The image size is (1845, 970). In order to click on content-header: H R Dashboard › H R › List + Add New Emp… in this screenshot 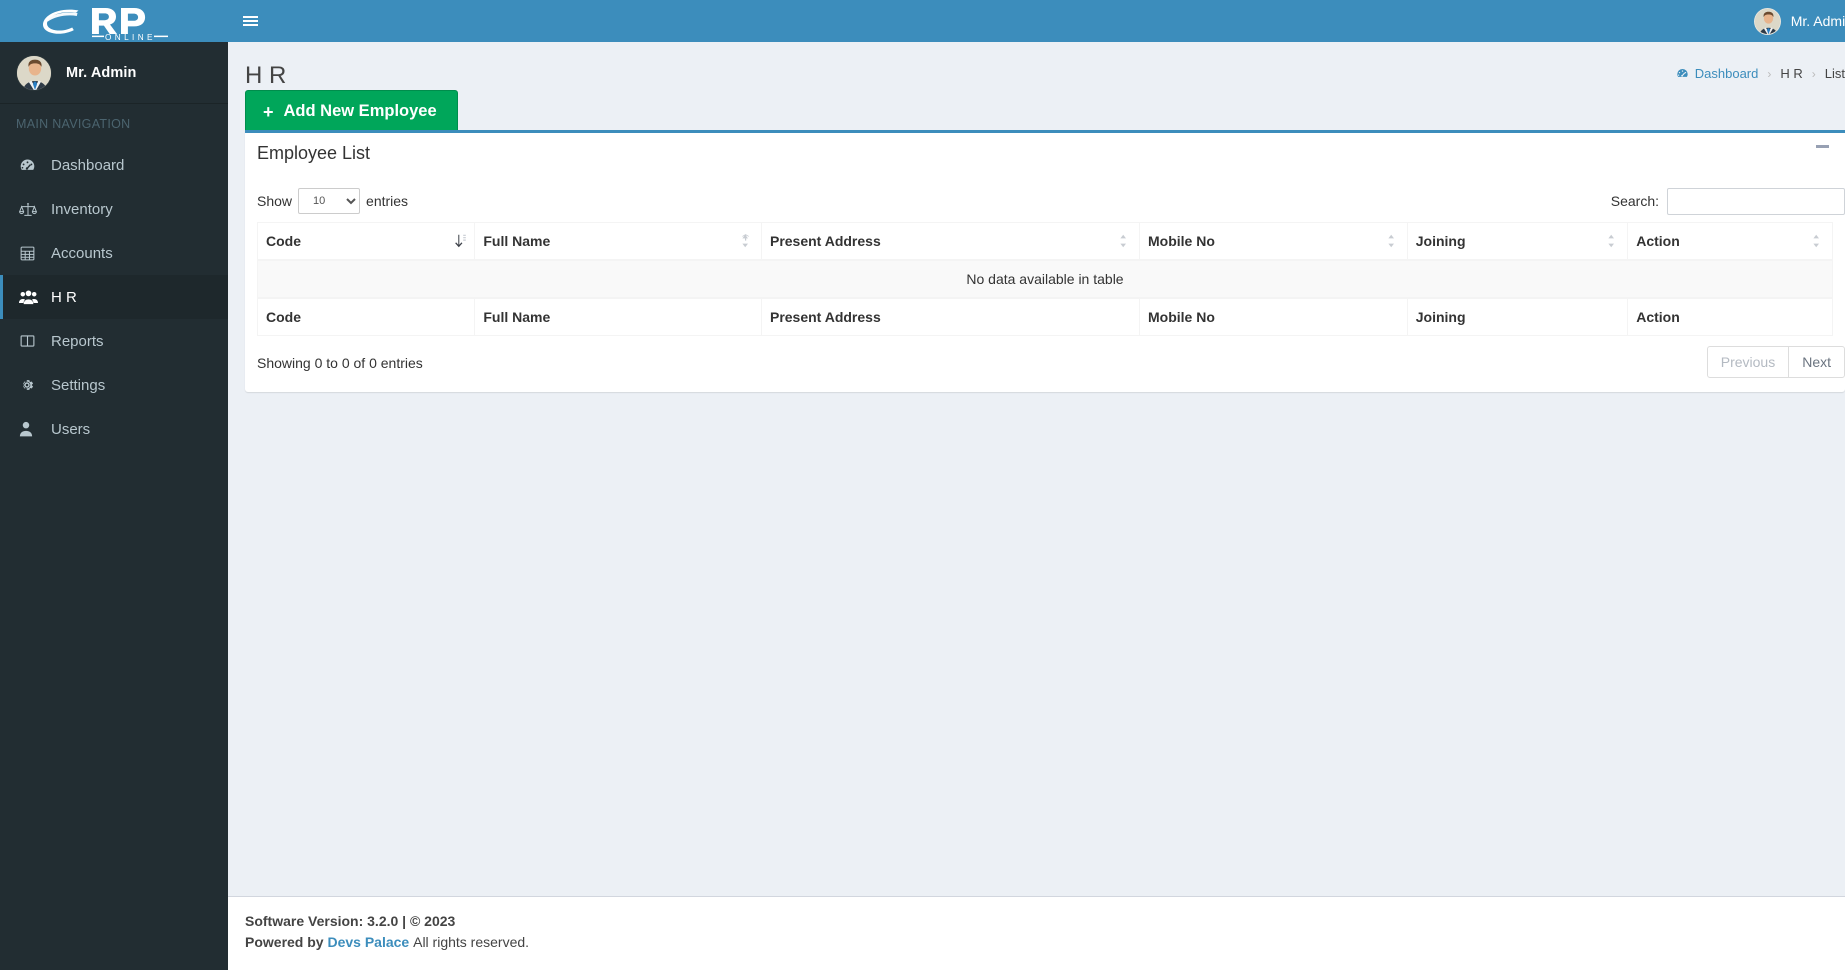, I will do `click(1036, 87)`.